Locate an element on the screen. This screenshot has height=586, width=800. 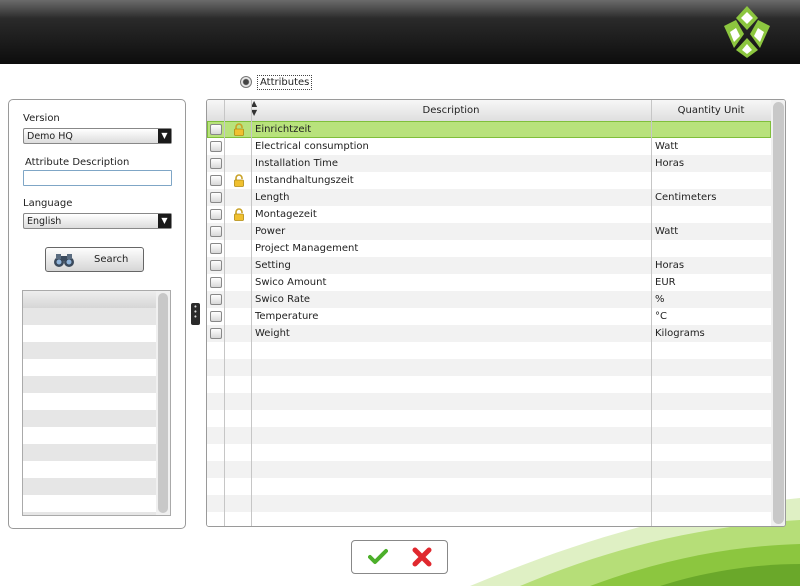
search-button-label: Search is located at coordinates (111, 259).